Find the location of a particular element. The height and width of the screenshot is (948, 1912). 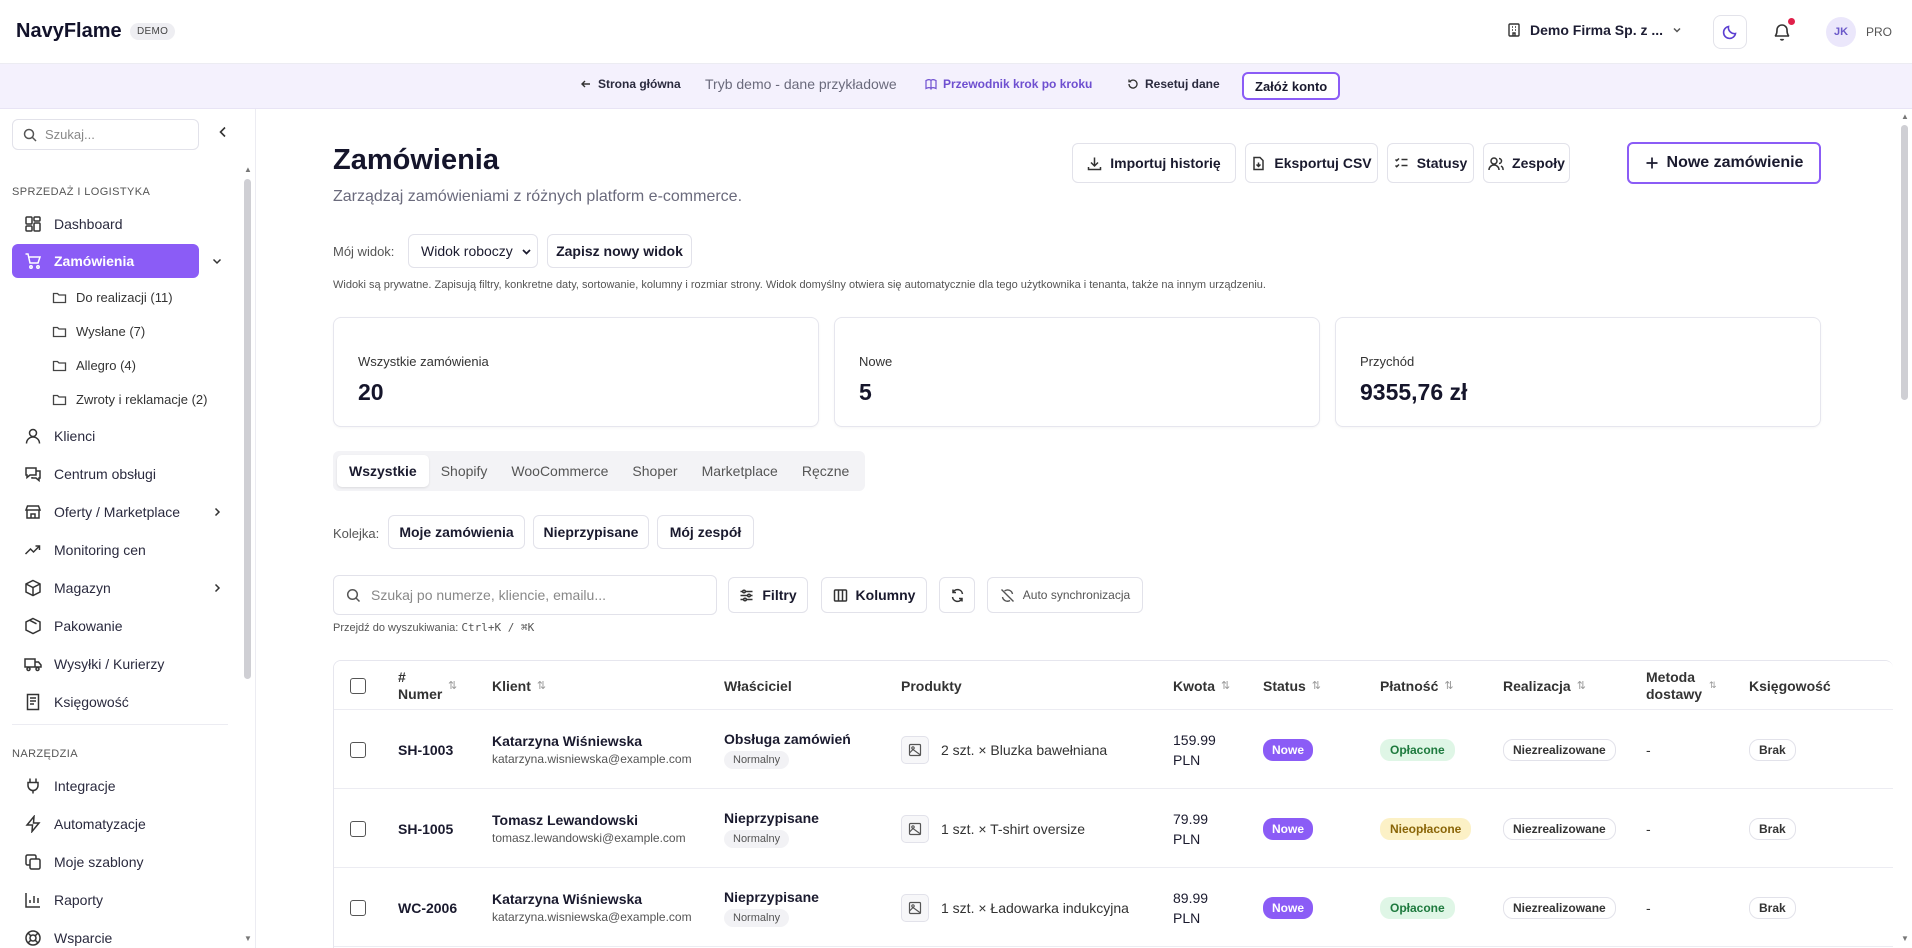

chat-icon is located at coordinates (33, 475).